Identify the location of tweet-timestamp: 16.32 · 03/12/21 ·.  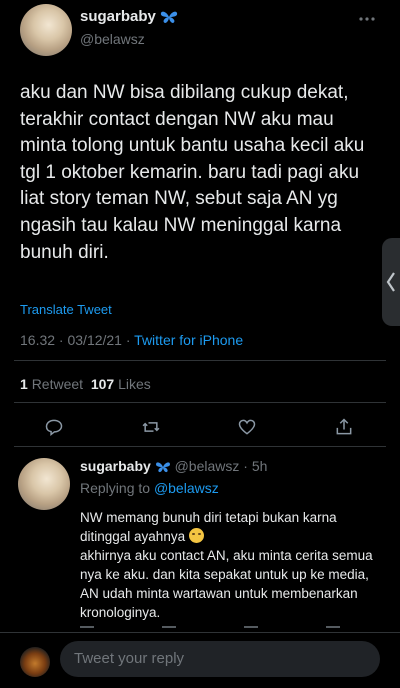
(77, 340).